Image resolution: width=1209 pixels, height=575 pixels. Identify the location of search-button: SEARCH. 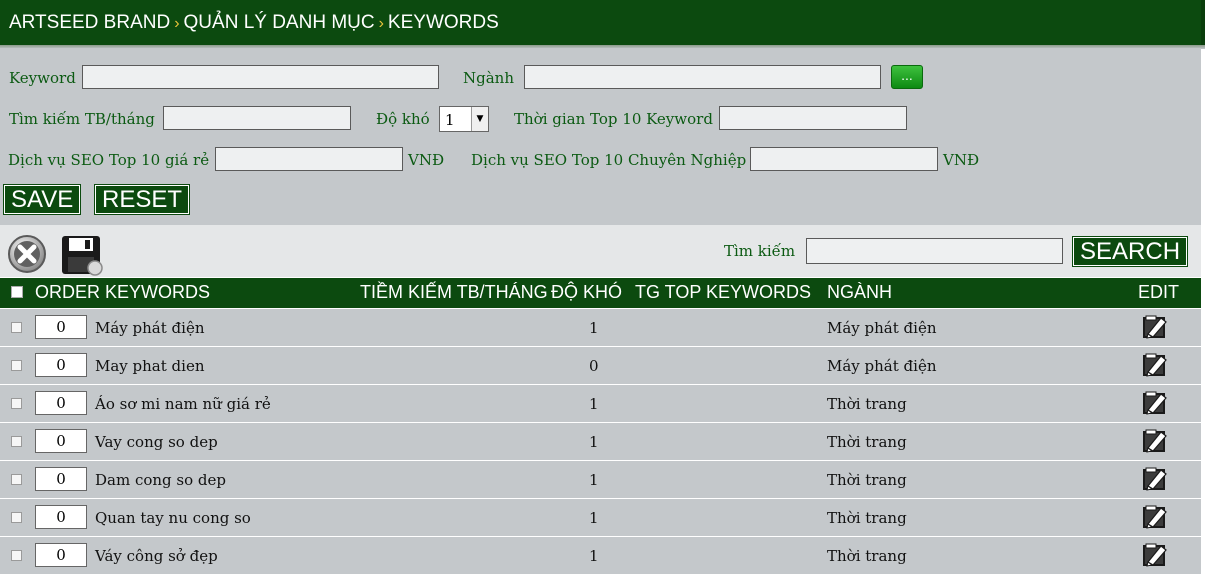
(1130, 251).